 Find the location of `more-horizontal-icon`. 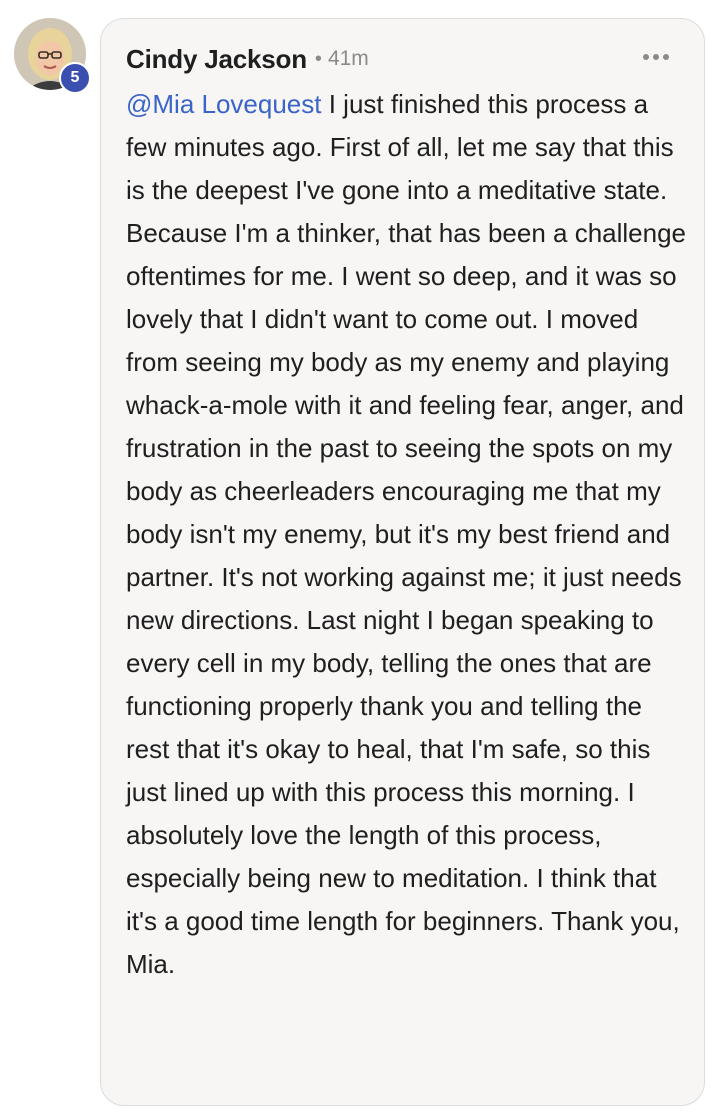

more-horizontal-icon is located at coordinates (656, 57).